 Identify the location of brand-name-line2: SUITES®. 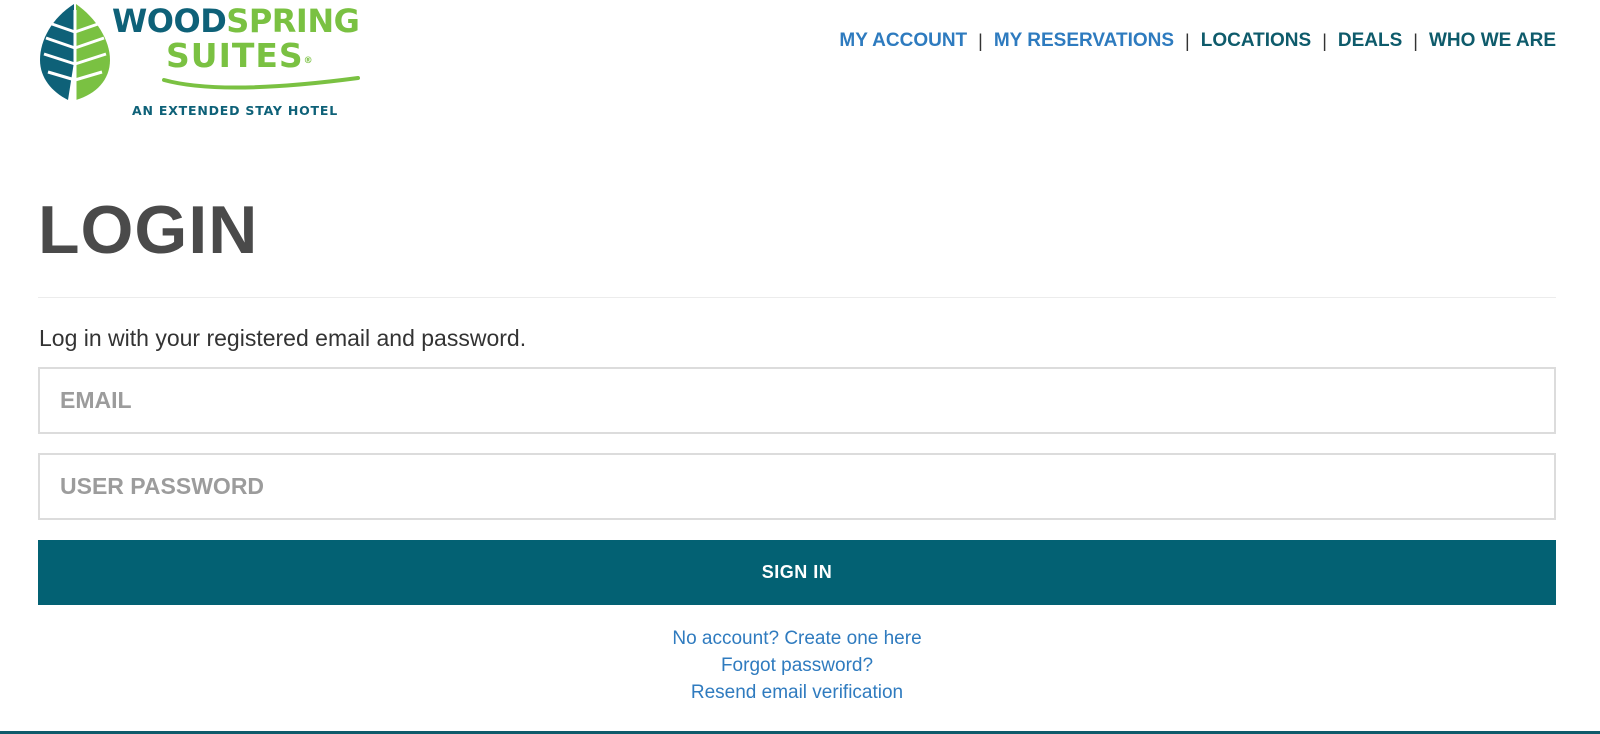
(239, 56).